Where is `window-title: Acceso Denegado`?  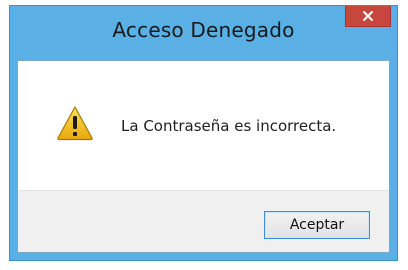
window-title: Acceso Denegado is located at coordinates (203, 30).